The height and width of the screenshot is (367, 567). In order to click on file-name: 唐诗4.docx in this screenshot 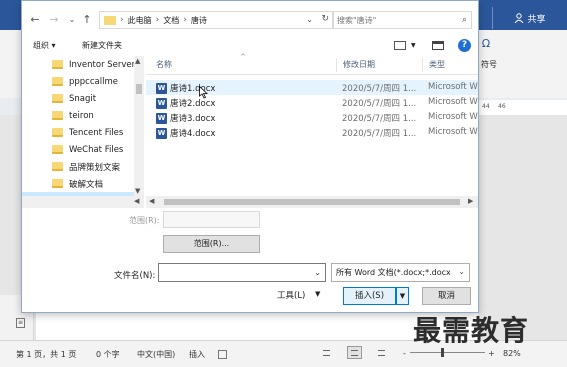, I will do `click(193, 134)`.